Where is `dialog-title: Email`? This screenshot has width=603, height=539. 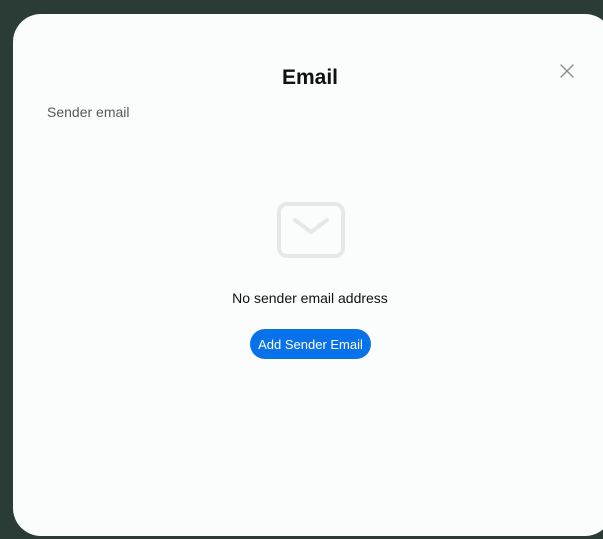 dialog-title: Email is located at coordinates (310, 77).